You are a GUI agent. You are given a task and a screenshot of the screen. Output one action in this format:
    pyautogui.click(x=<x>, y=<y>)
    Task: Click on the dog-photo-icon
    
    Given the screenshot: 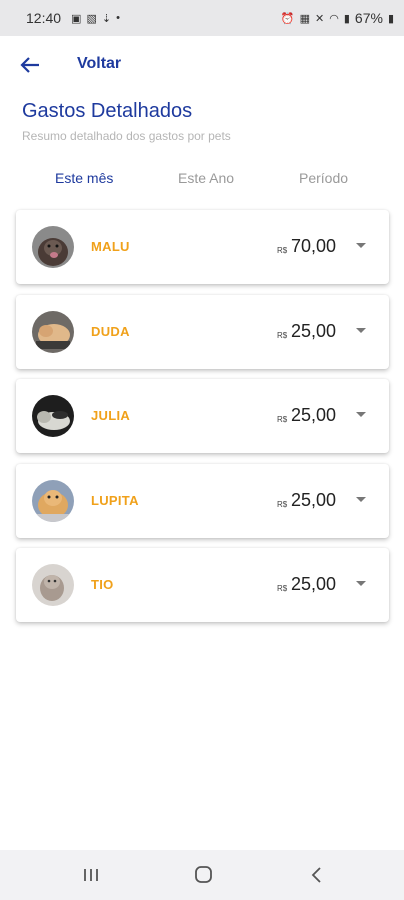 What is the action you would take?
    pyautogui.click(x=53, y=247)
    